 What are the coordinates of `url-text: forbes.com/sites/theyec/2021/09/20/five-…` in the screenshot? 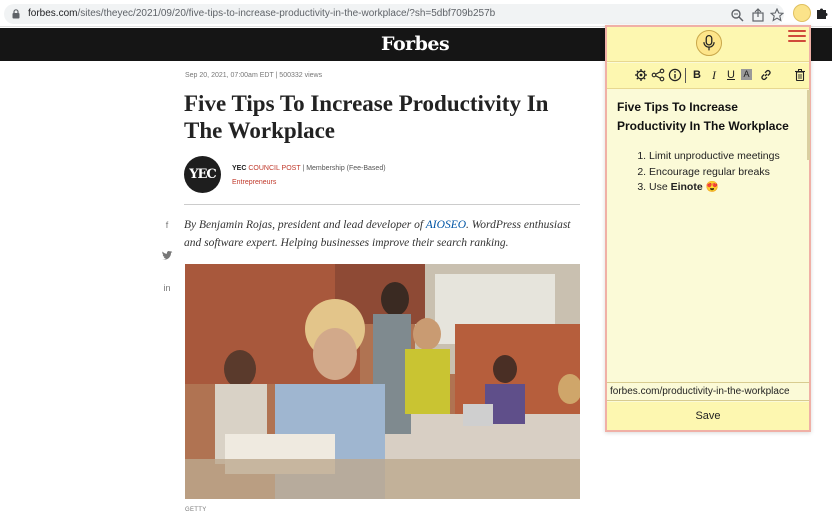 It's located at (261, 13).